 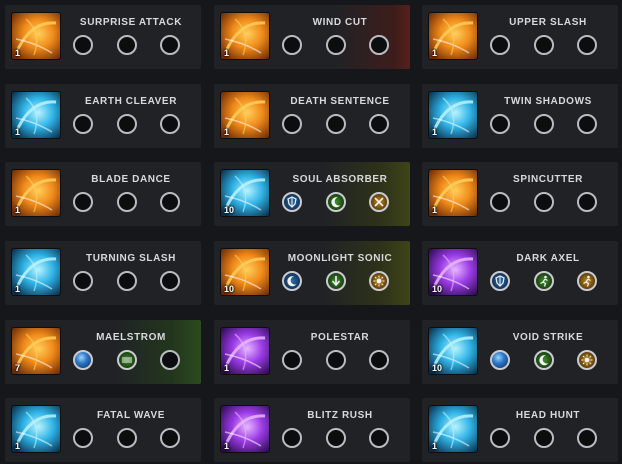 I want to click on skill-card: 1 UPPER SLASH, so click(x=520, y=37).